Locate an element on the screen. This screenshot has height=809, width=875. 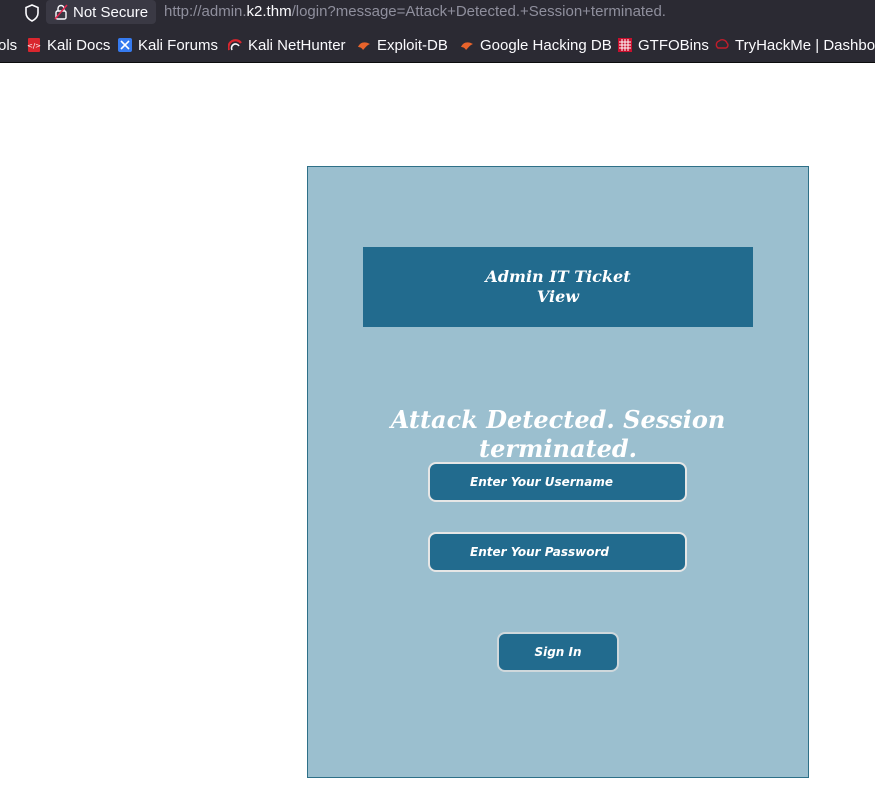
bookmark-tools: ols is located at coordinates (8, 45).